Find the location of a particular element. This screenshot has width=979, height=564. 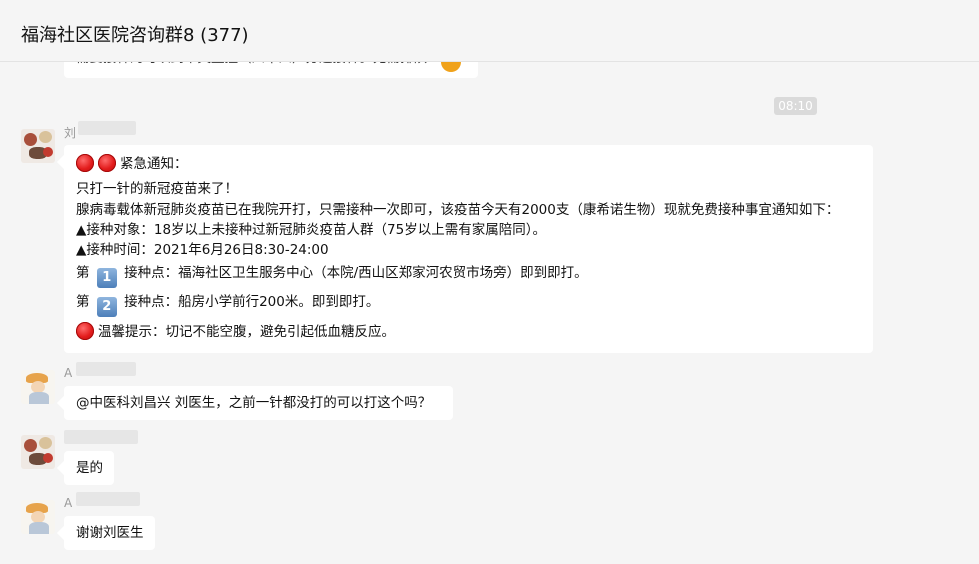

keycap-two-icon: 2 is located at coordinates (106, 307).